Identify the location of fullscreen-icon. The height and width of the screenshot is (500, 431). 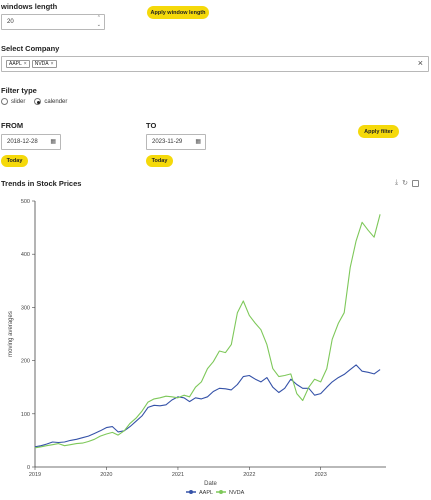
(415, 183).